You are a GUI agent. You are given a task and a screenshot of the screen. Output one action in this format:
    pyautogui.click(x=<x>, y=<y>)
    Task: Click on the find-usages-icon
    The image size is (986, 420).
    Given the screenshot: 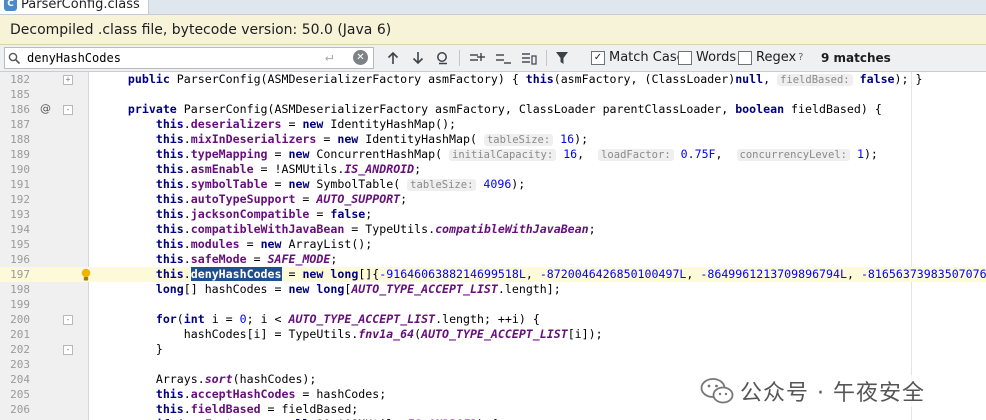 What is the action you would take?
    pyautogui.click(x=443, y=58)
    